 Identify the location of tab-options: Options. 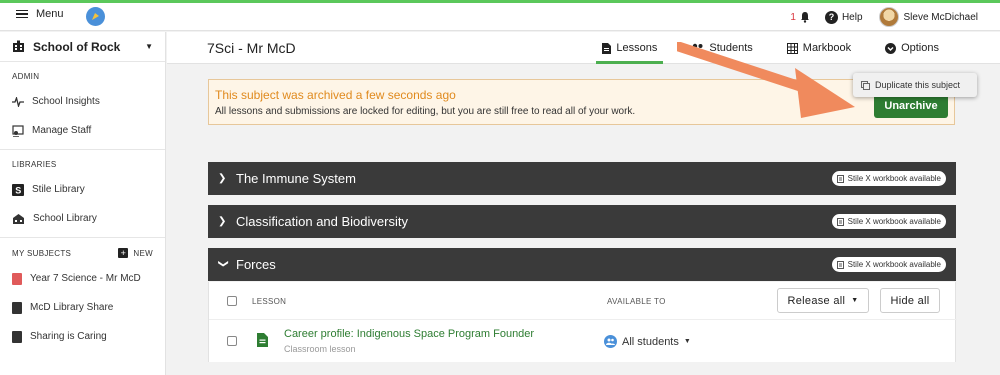
(912, 48).